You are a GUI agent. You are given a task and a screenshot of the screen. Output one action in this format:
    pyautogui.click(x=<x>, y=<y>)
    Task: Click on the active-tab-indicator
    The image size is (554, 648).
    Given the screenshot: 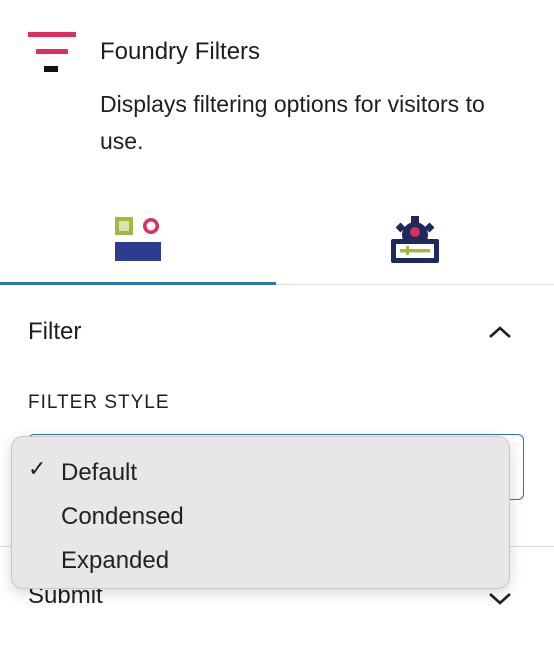 What is the action you would take?
    pyautogui.click(x=138, y=283)
    